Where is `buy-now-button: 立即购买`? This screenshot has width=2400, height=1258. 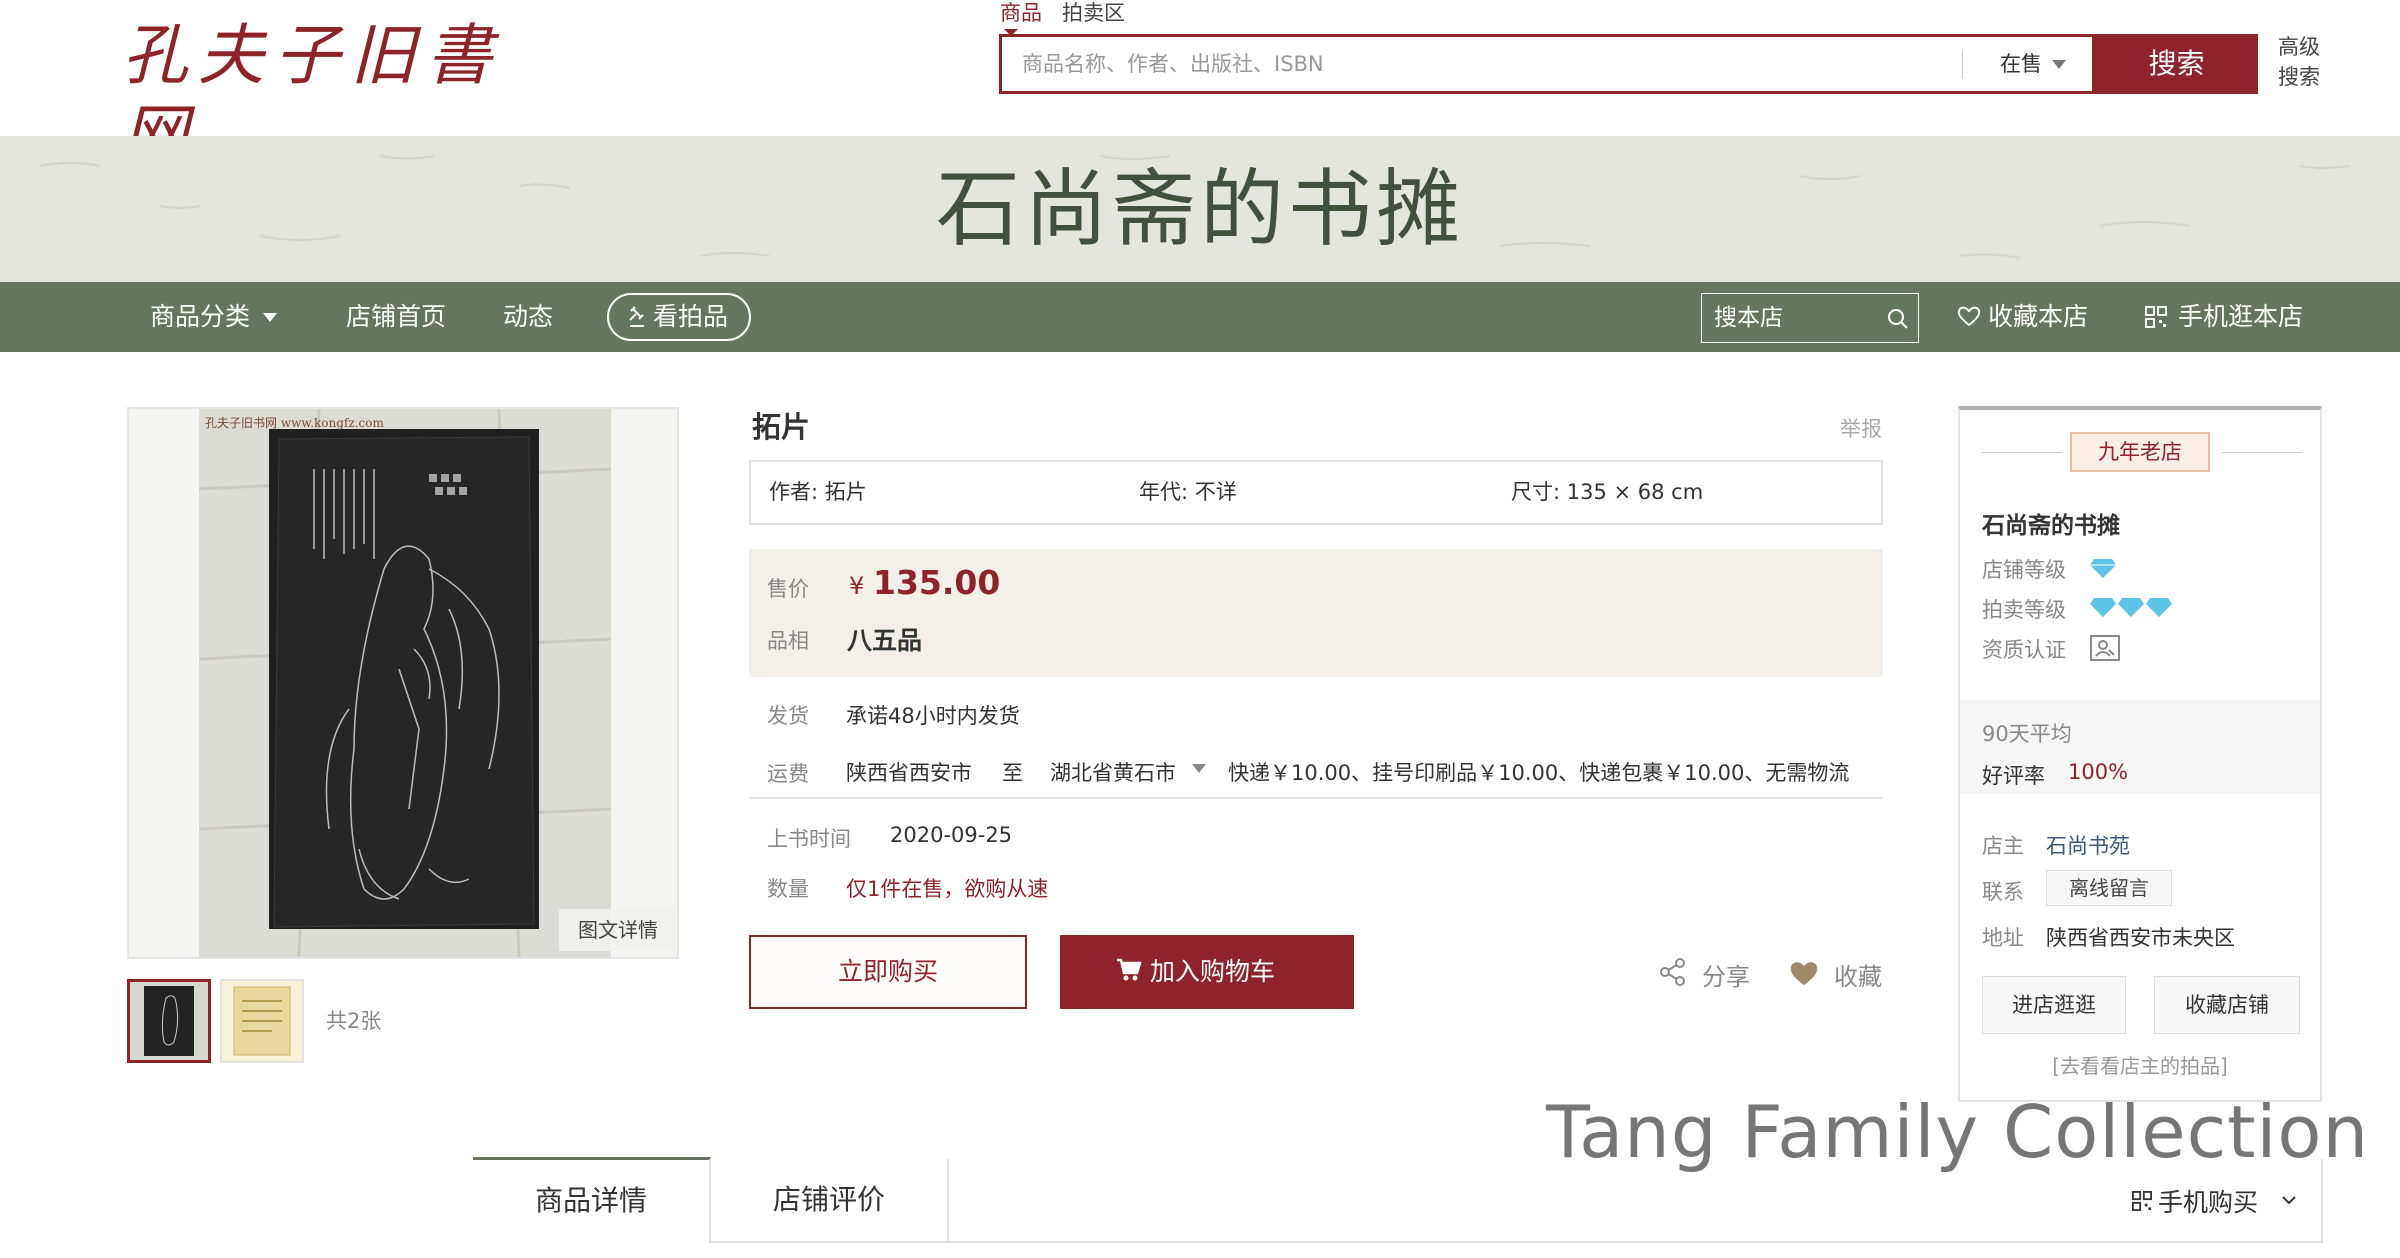 buy-now-button: 立即购买 is located at coordinates (888, 972).